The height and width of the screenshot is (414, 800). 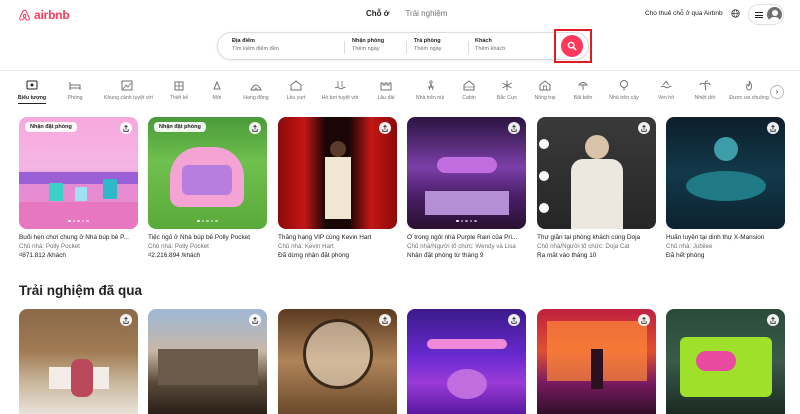 What do you see at coordinates (377, 13) in the screenshot?
I see `tab-stays: Chỗ ở` at bounding box center [377, 13].